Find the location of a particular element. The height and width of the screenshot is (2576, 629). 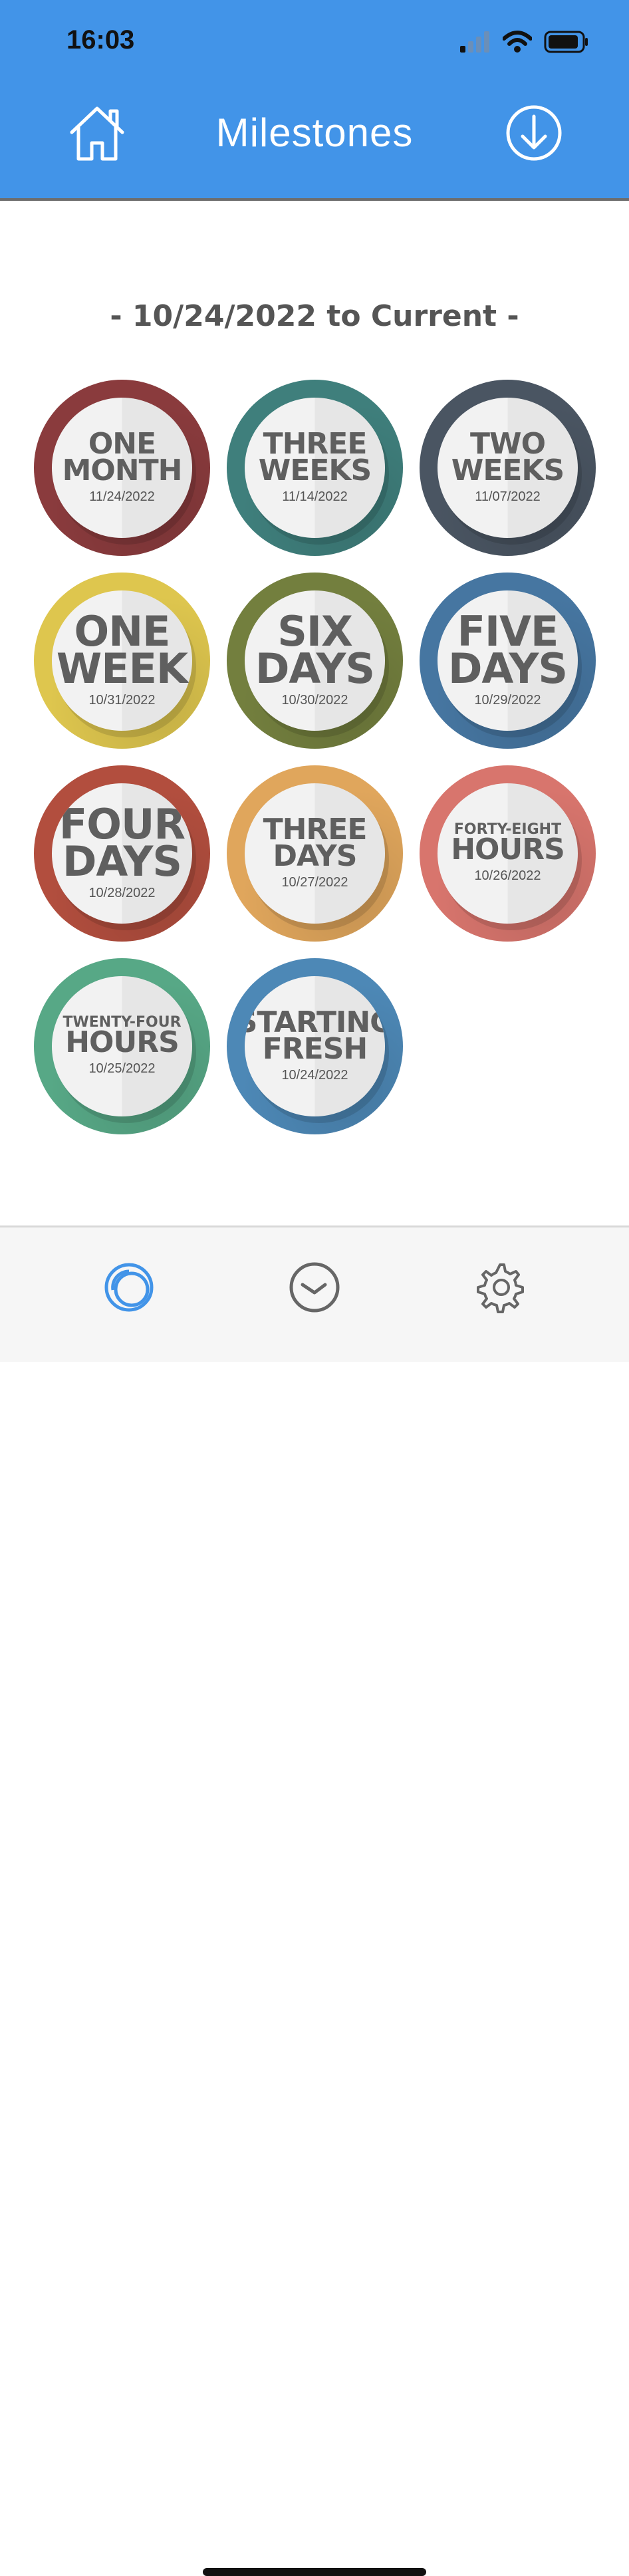

milestone-badge: TWENTY-FOUR HOURS 10/25/2022 is located at coordinates (122, 1046).